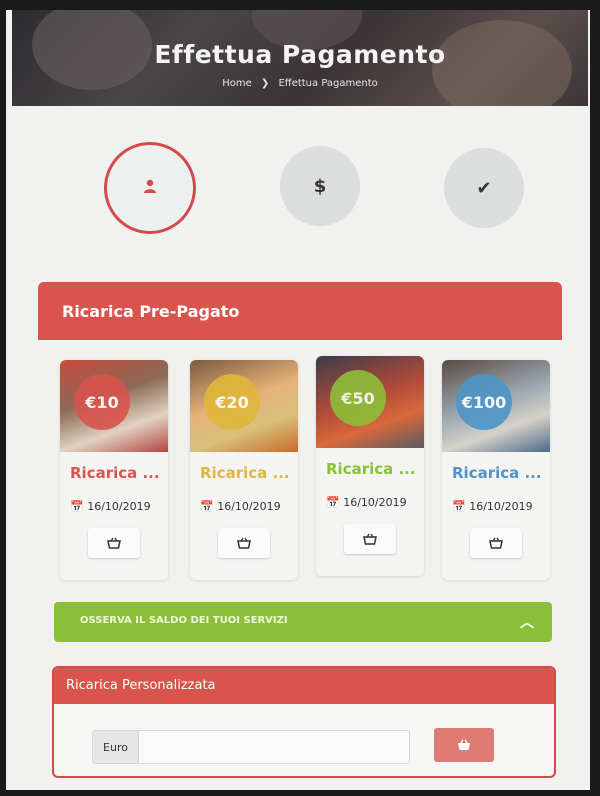  I want to click on custom-recharge-header: Ricarica Personalizzata, so click(304, 686).